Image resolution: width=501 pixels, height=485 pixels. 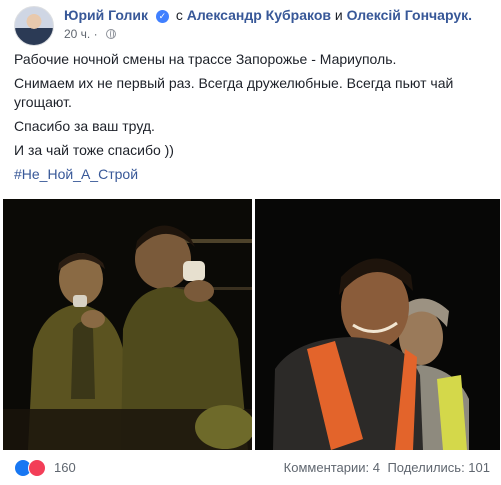 What do you see at coordinates (84, 126) in the screenshot?
I see `post-line-3: Спасибо за ваш труд.` at bounding box center [84, 126].